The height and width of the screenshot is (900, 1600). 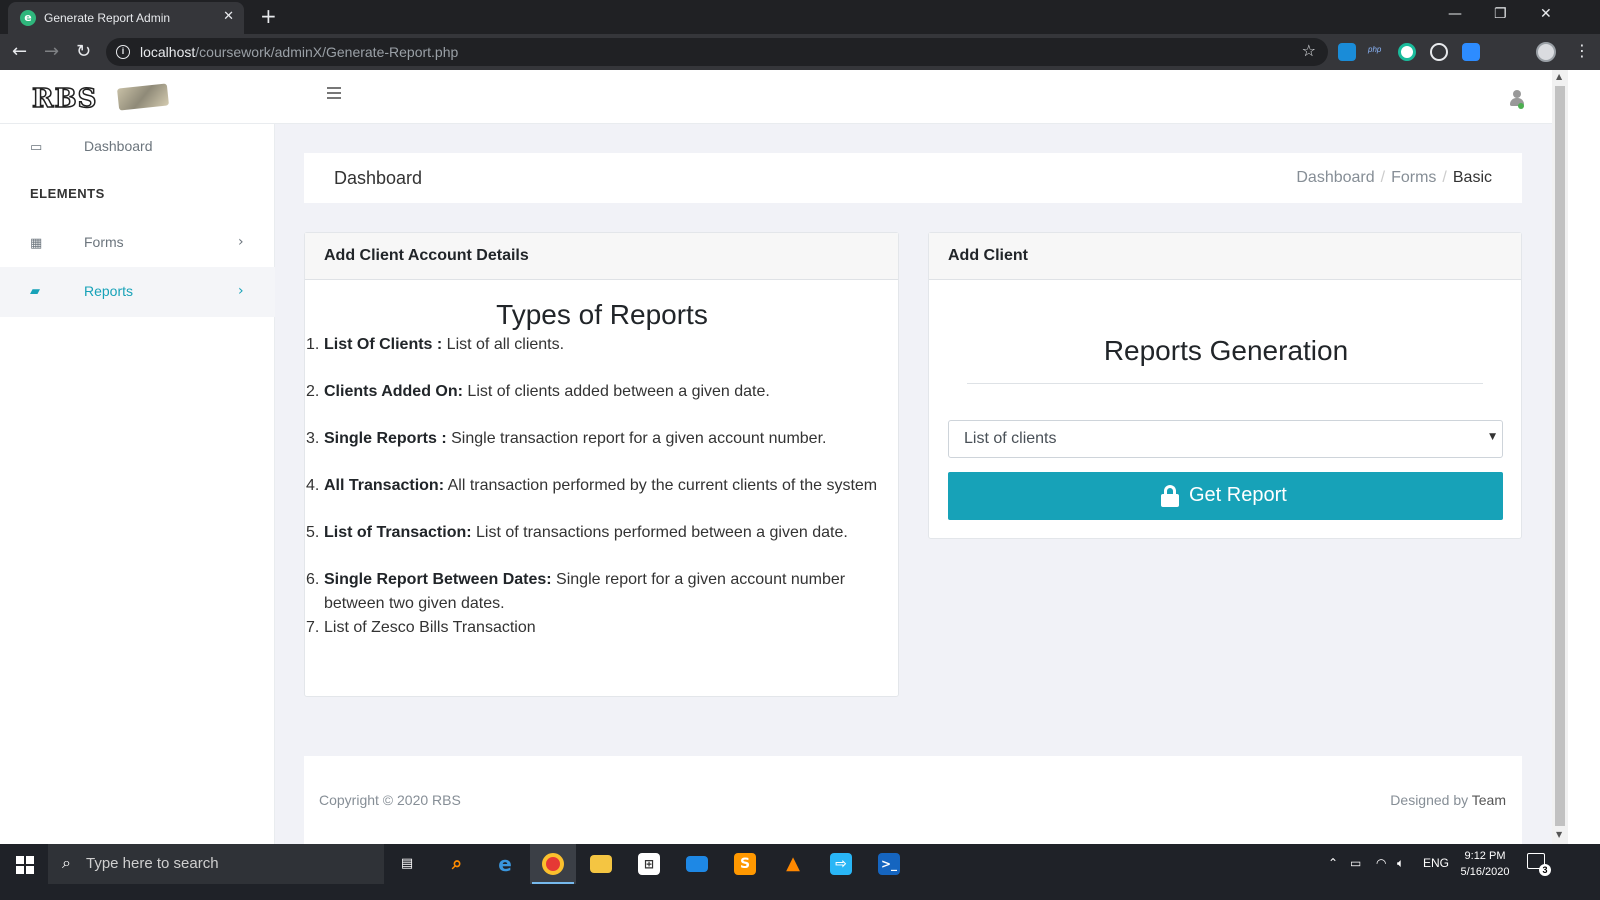 I want to click on scrollbar-thumb, so click(x=1560, y=456).